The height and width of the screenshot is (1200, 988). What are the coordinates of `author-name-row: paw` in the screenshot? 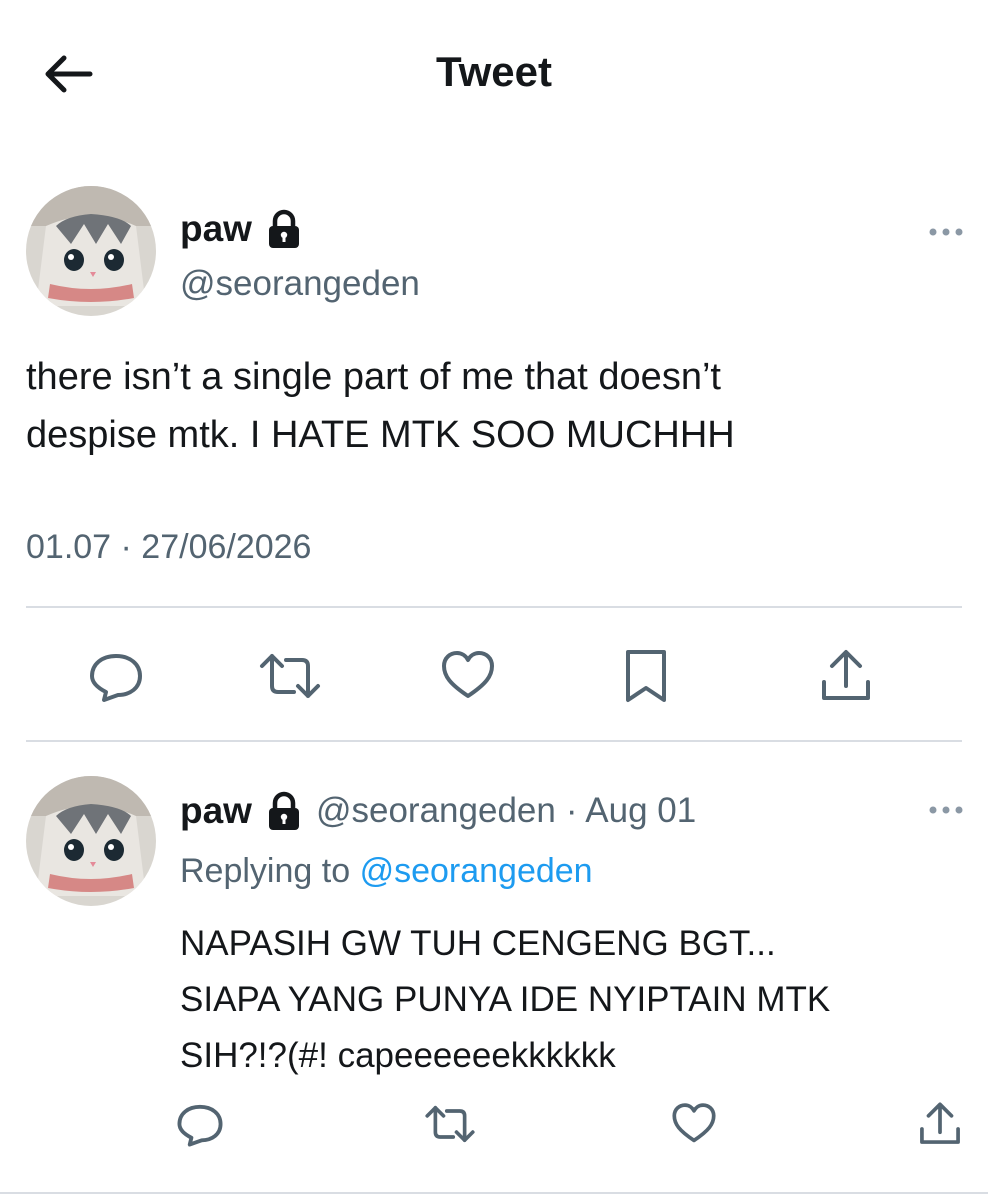 It's located at (241, 229).